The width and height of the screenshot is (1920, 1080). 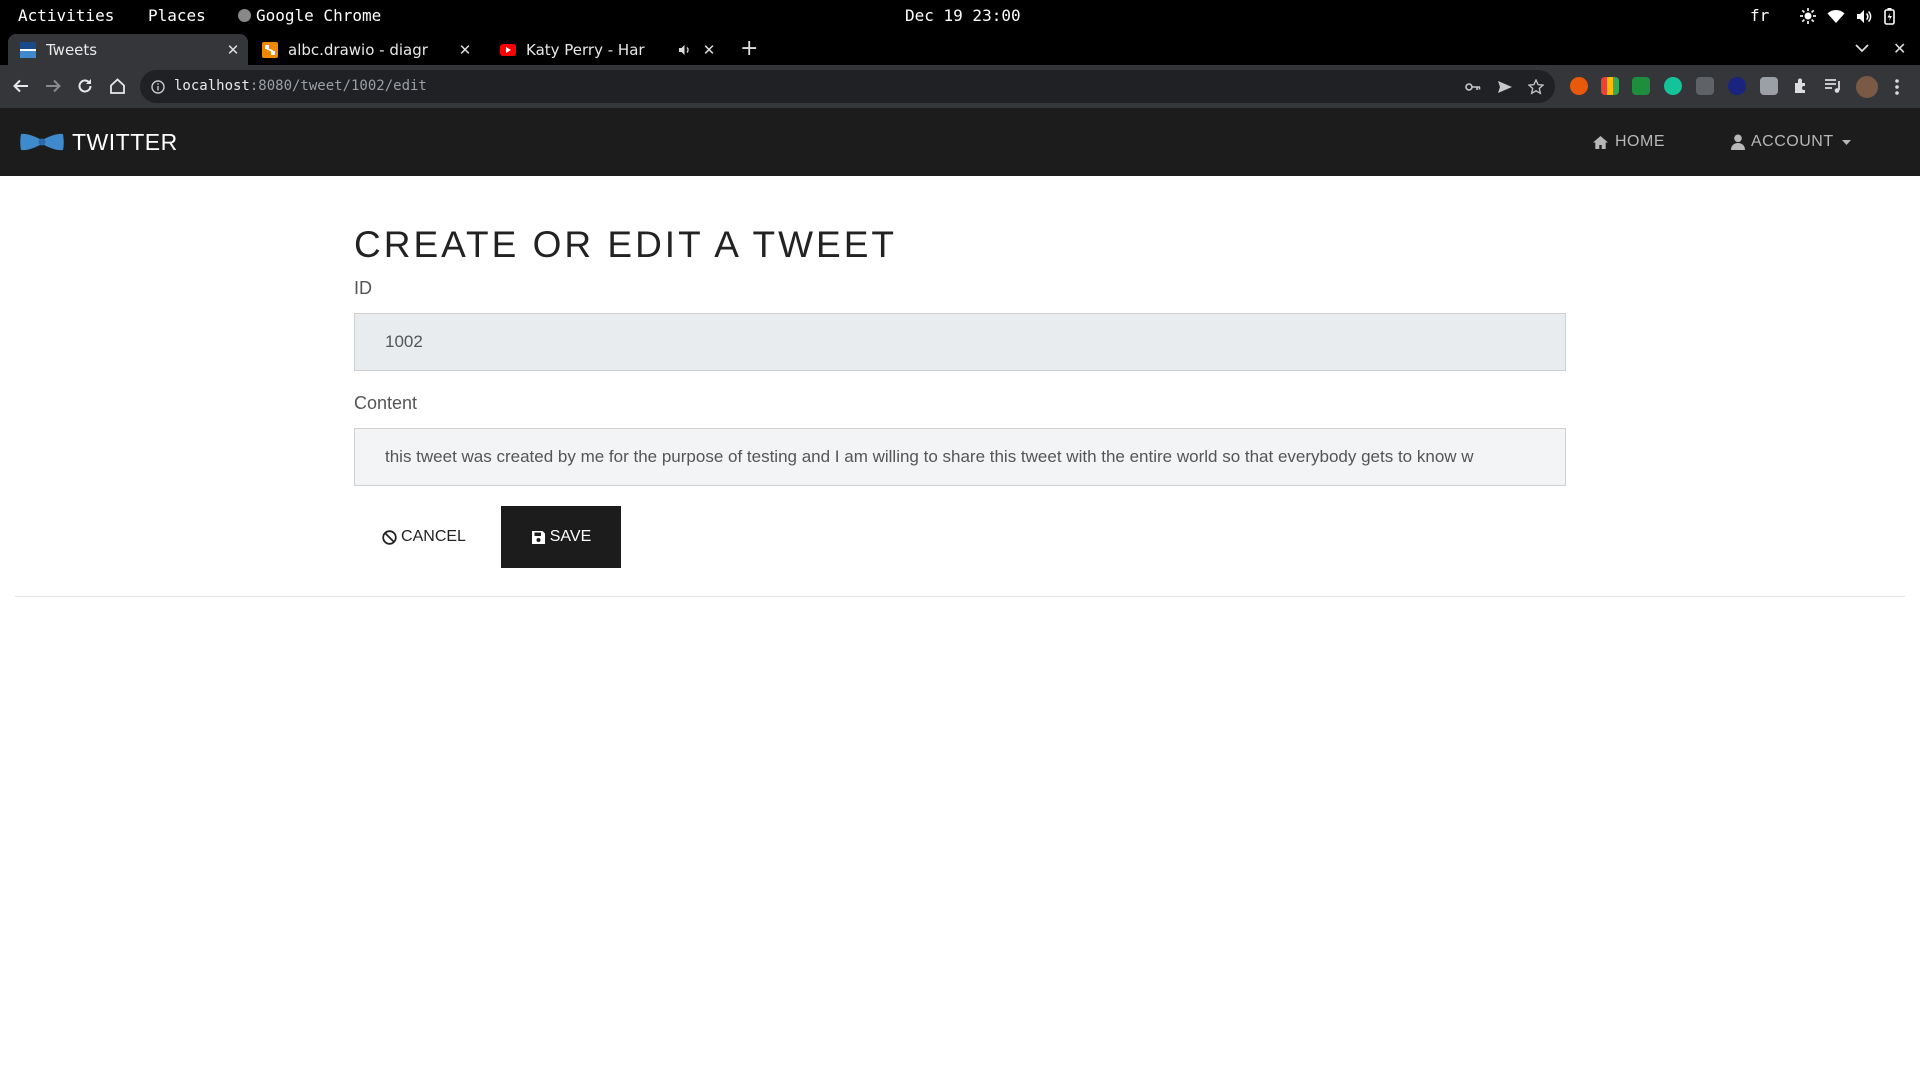 What do you see at coordinates (1847, 16) in the screenshot?
I see `system-tray` at bounding box center [1847, 16].